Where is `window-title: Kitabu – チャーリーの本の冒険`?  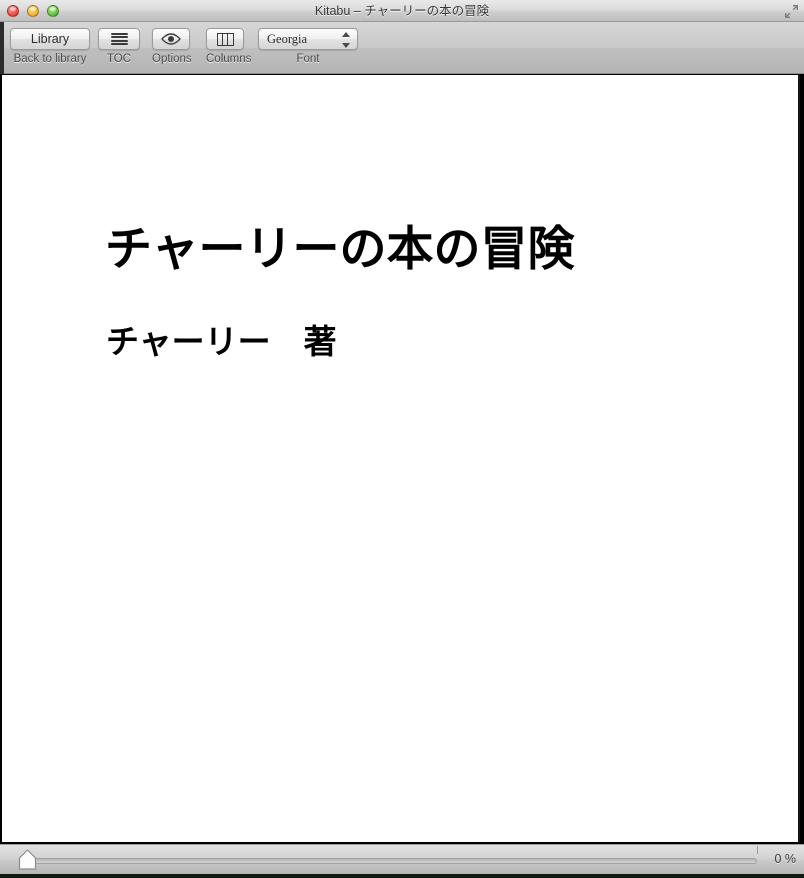
window-title: Kitabu – チャーリーの本の冒険 is located at coordinates (402, 11).